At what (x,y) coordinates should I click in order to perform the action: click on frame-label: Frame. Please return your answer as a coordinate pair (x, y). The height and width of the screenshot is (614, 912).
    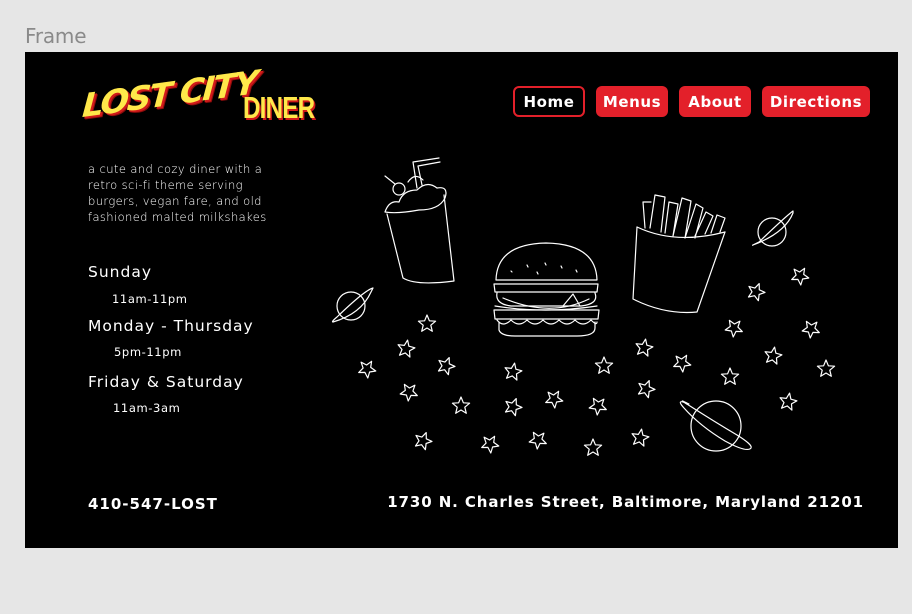
    Looking at the image, I should click on (56, 36).